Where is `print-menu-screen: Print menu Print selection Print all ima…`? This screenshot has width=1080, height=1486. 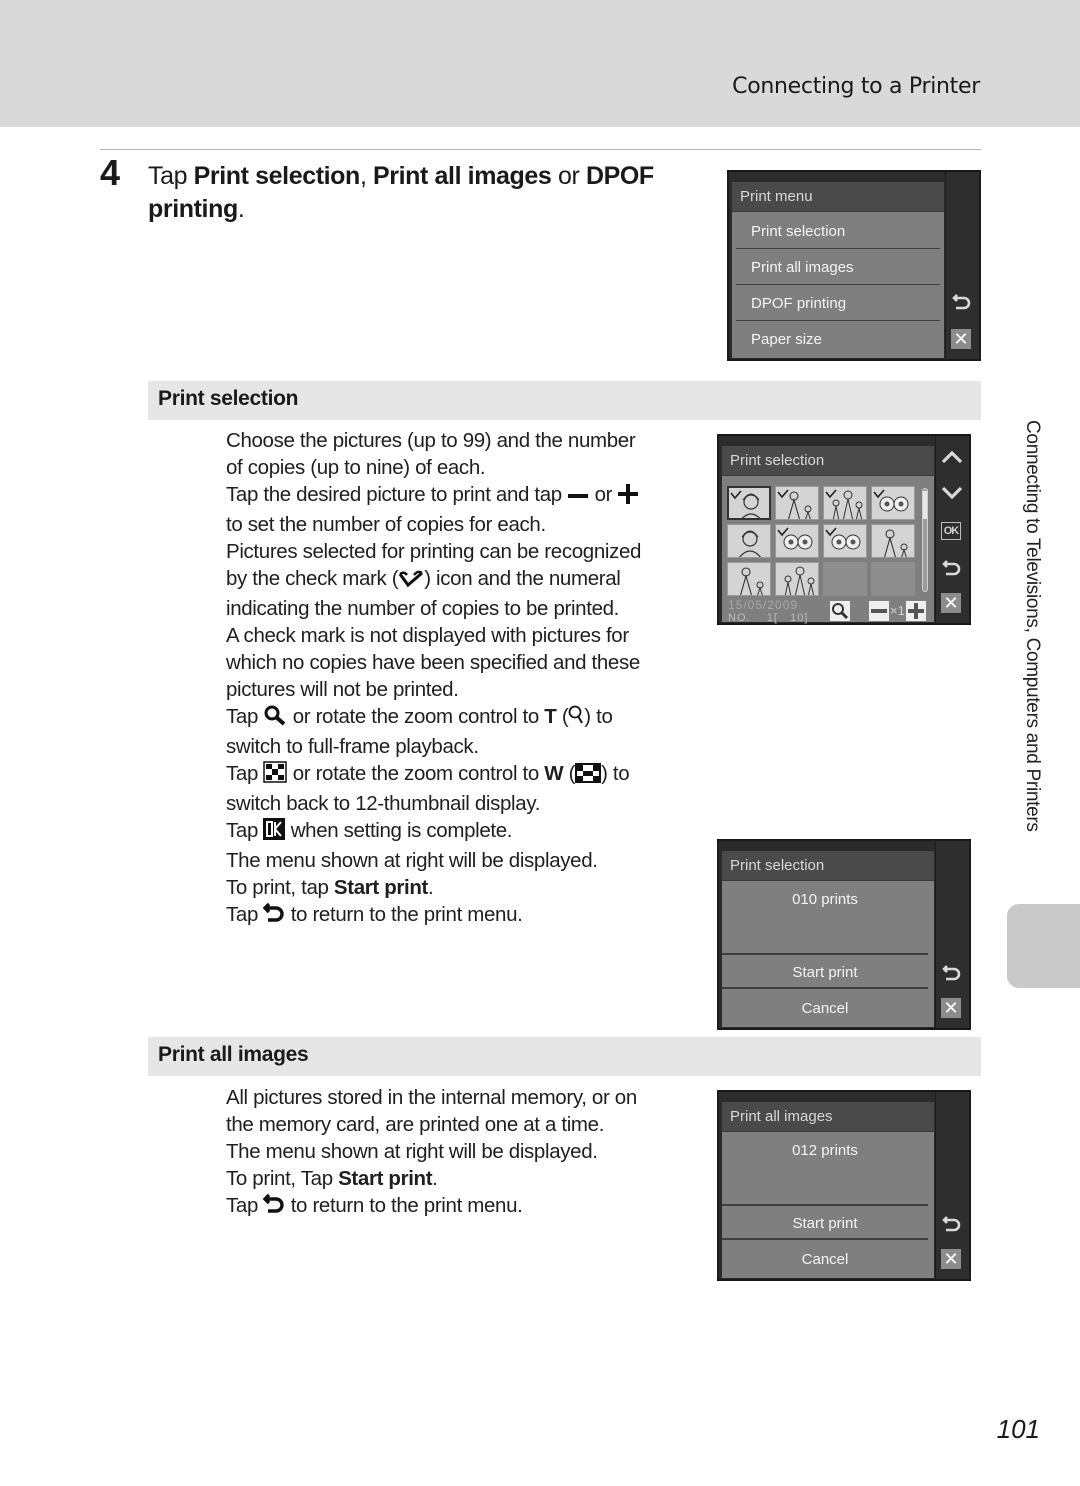
print-menu-screen: Print menu Print selection Print all ima… is located at coordinates (854, 265).